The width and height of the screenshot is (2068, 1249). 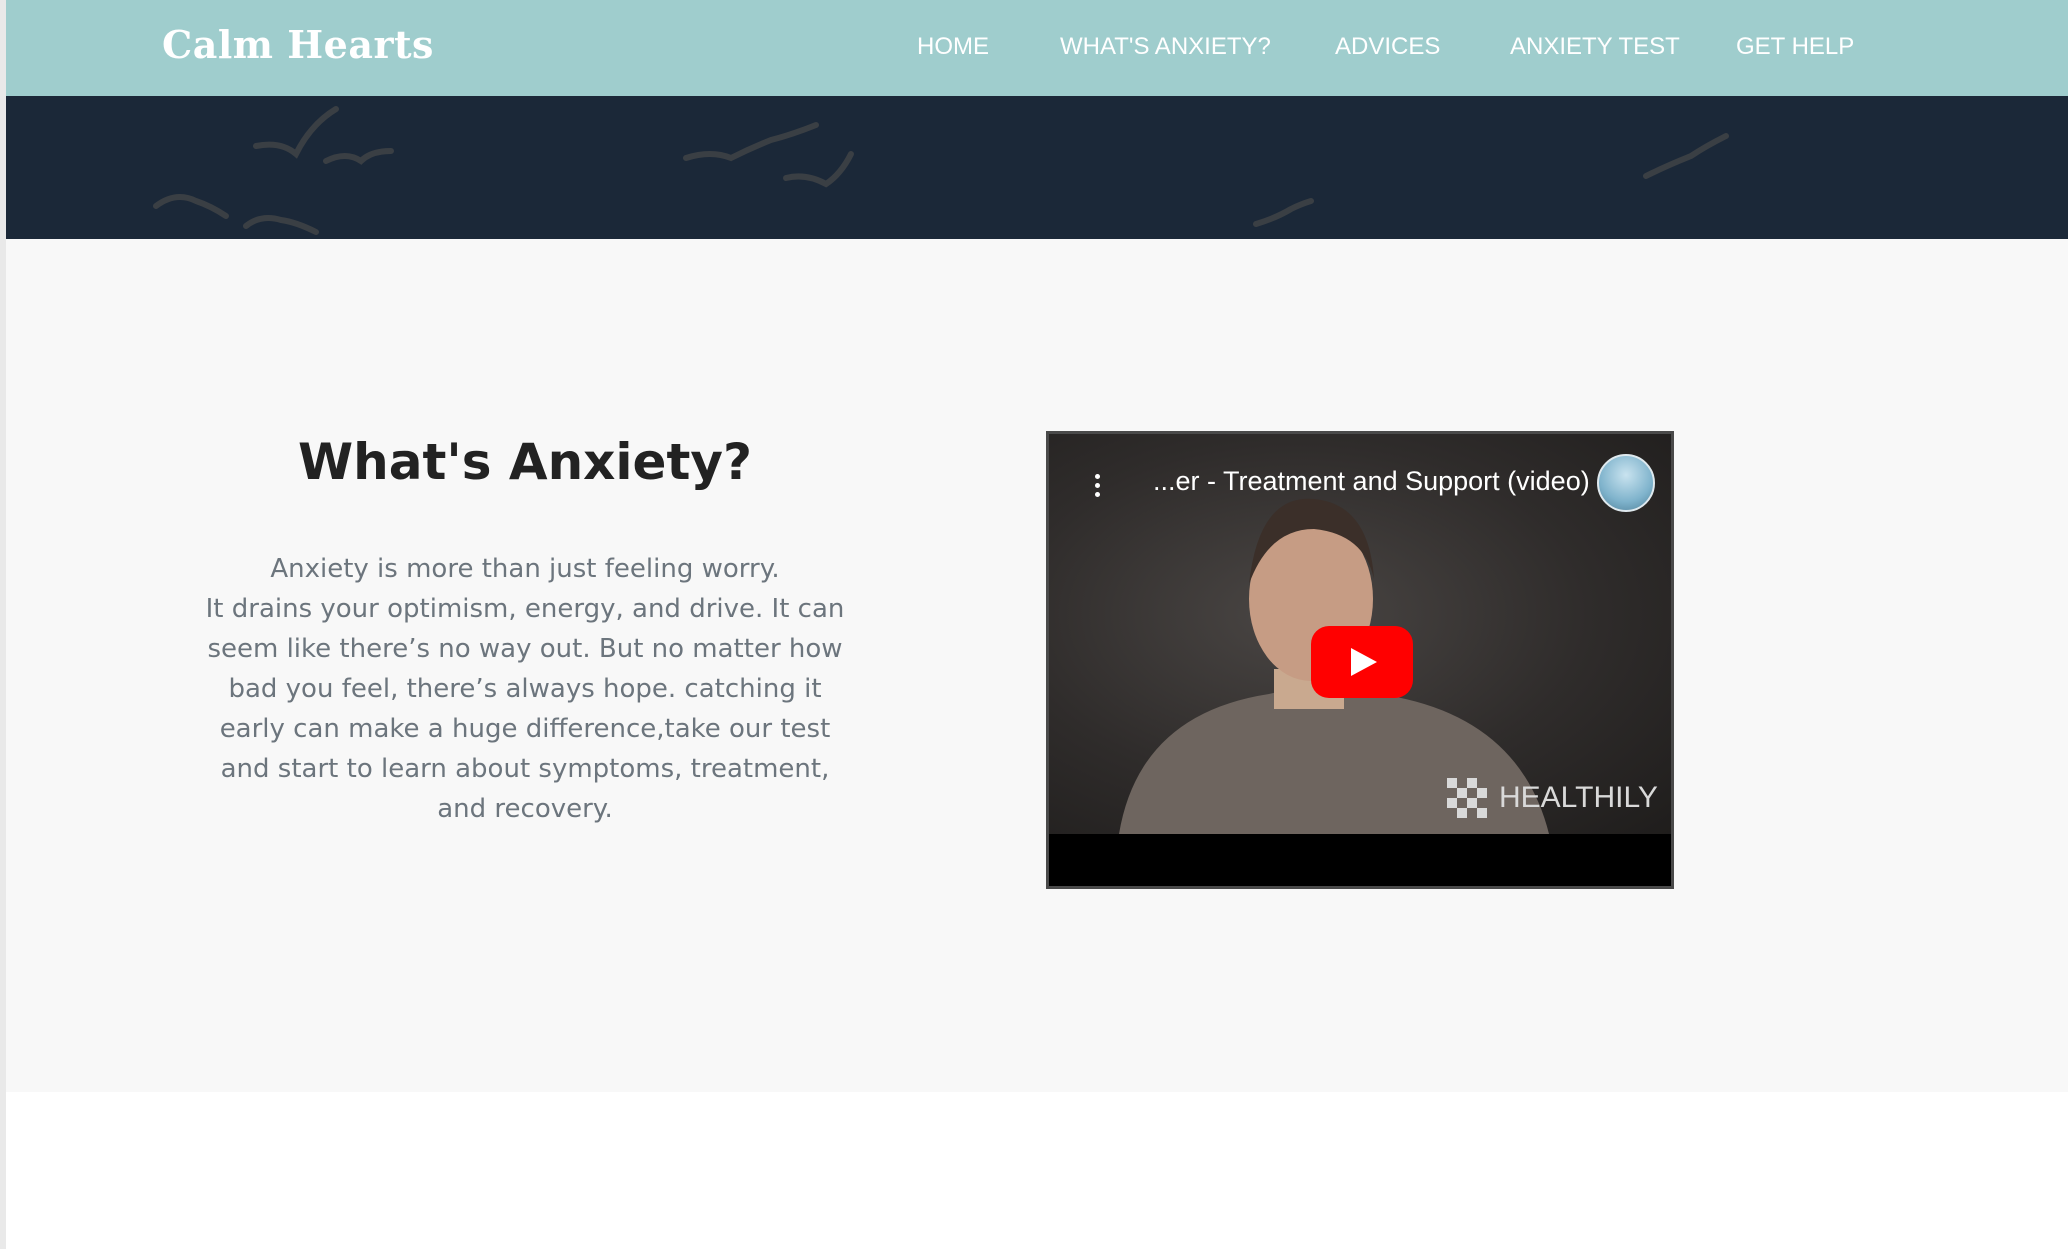 I want to click on description-line: and recovery., so click(x=525, y=809).